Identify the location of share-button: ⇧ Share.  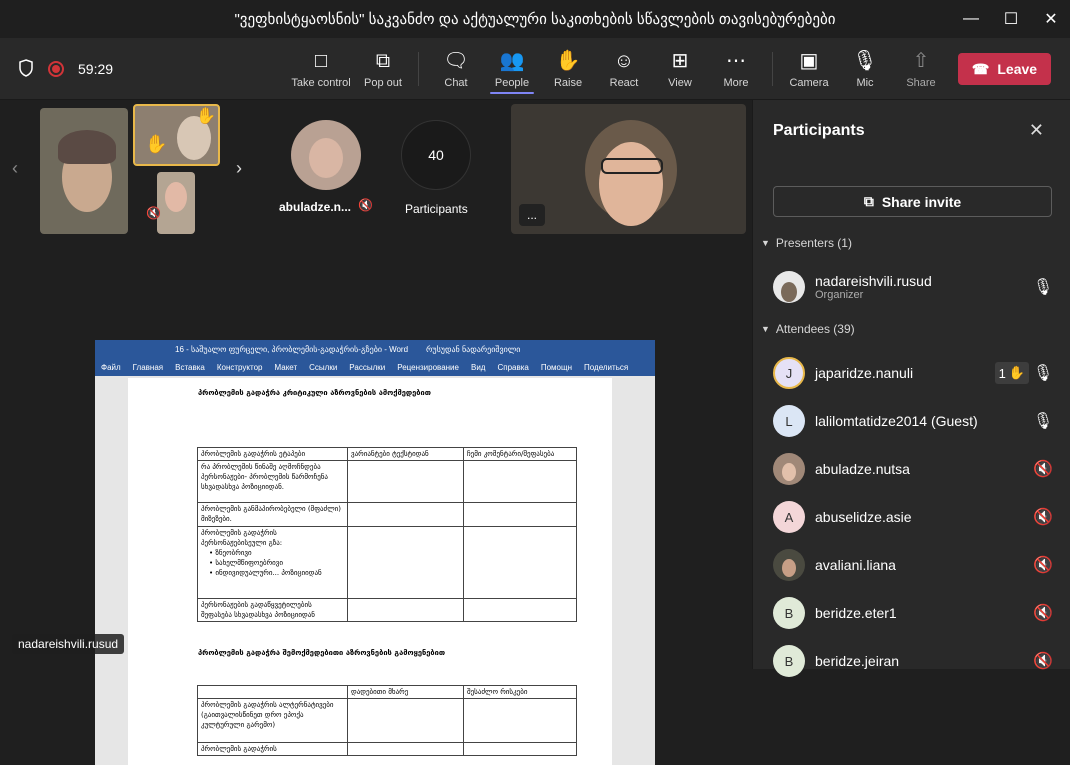
(921, 69).